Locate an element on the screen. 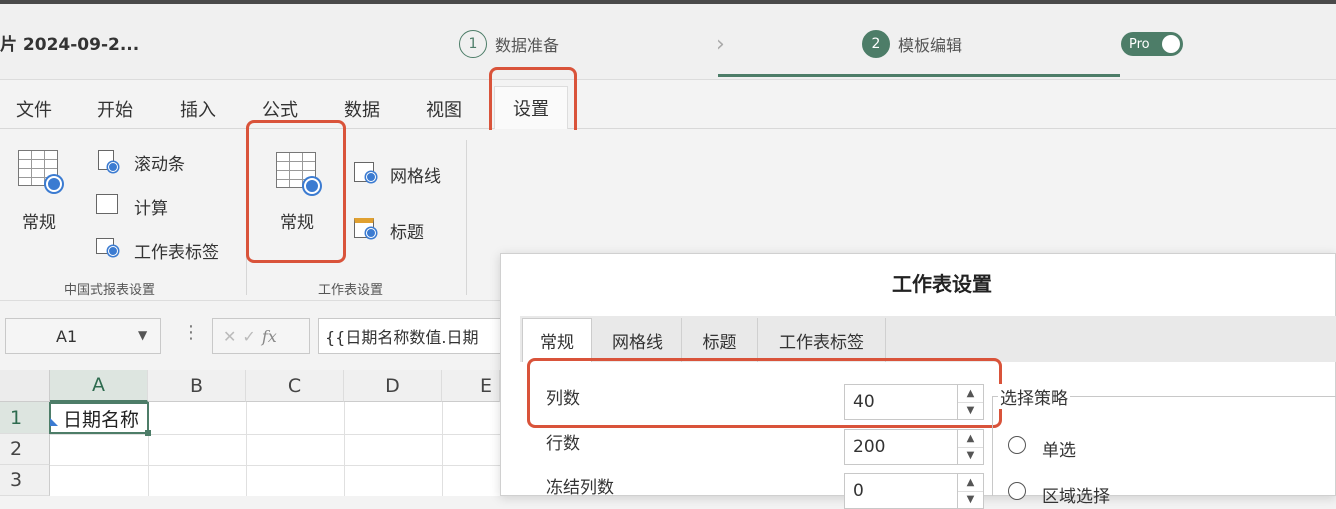 The width and height of the screenshot is (1336, 509). row-header-3: 3 is located at coordinates (25, 480).